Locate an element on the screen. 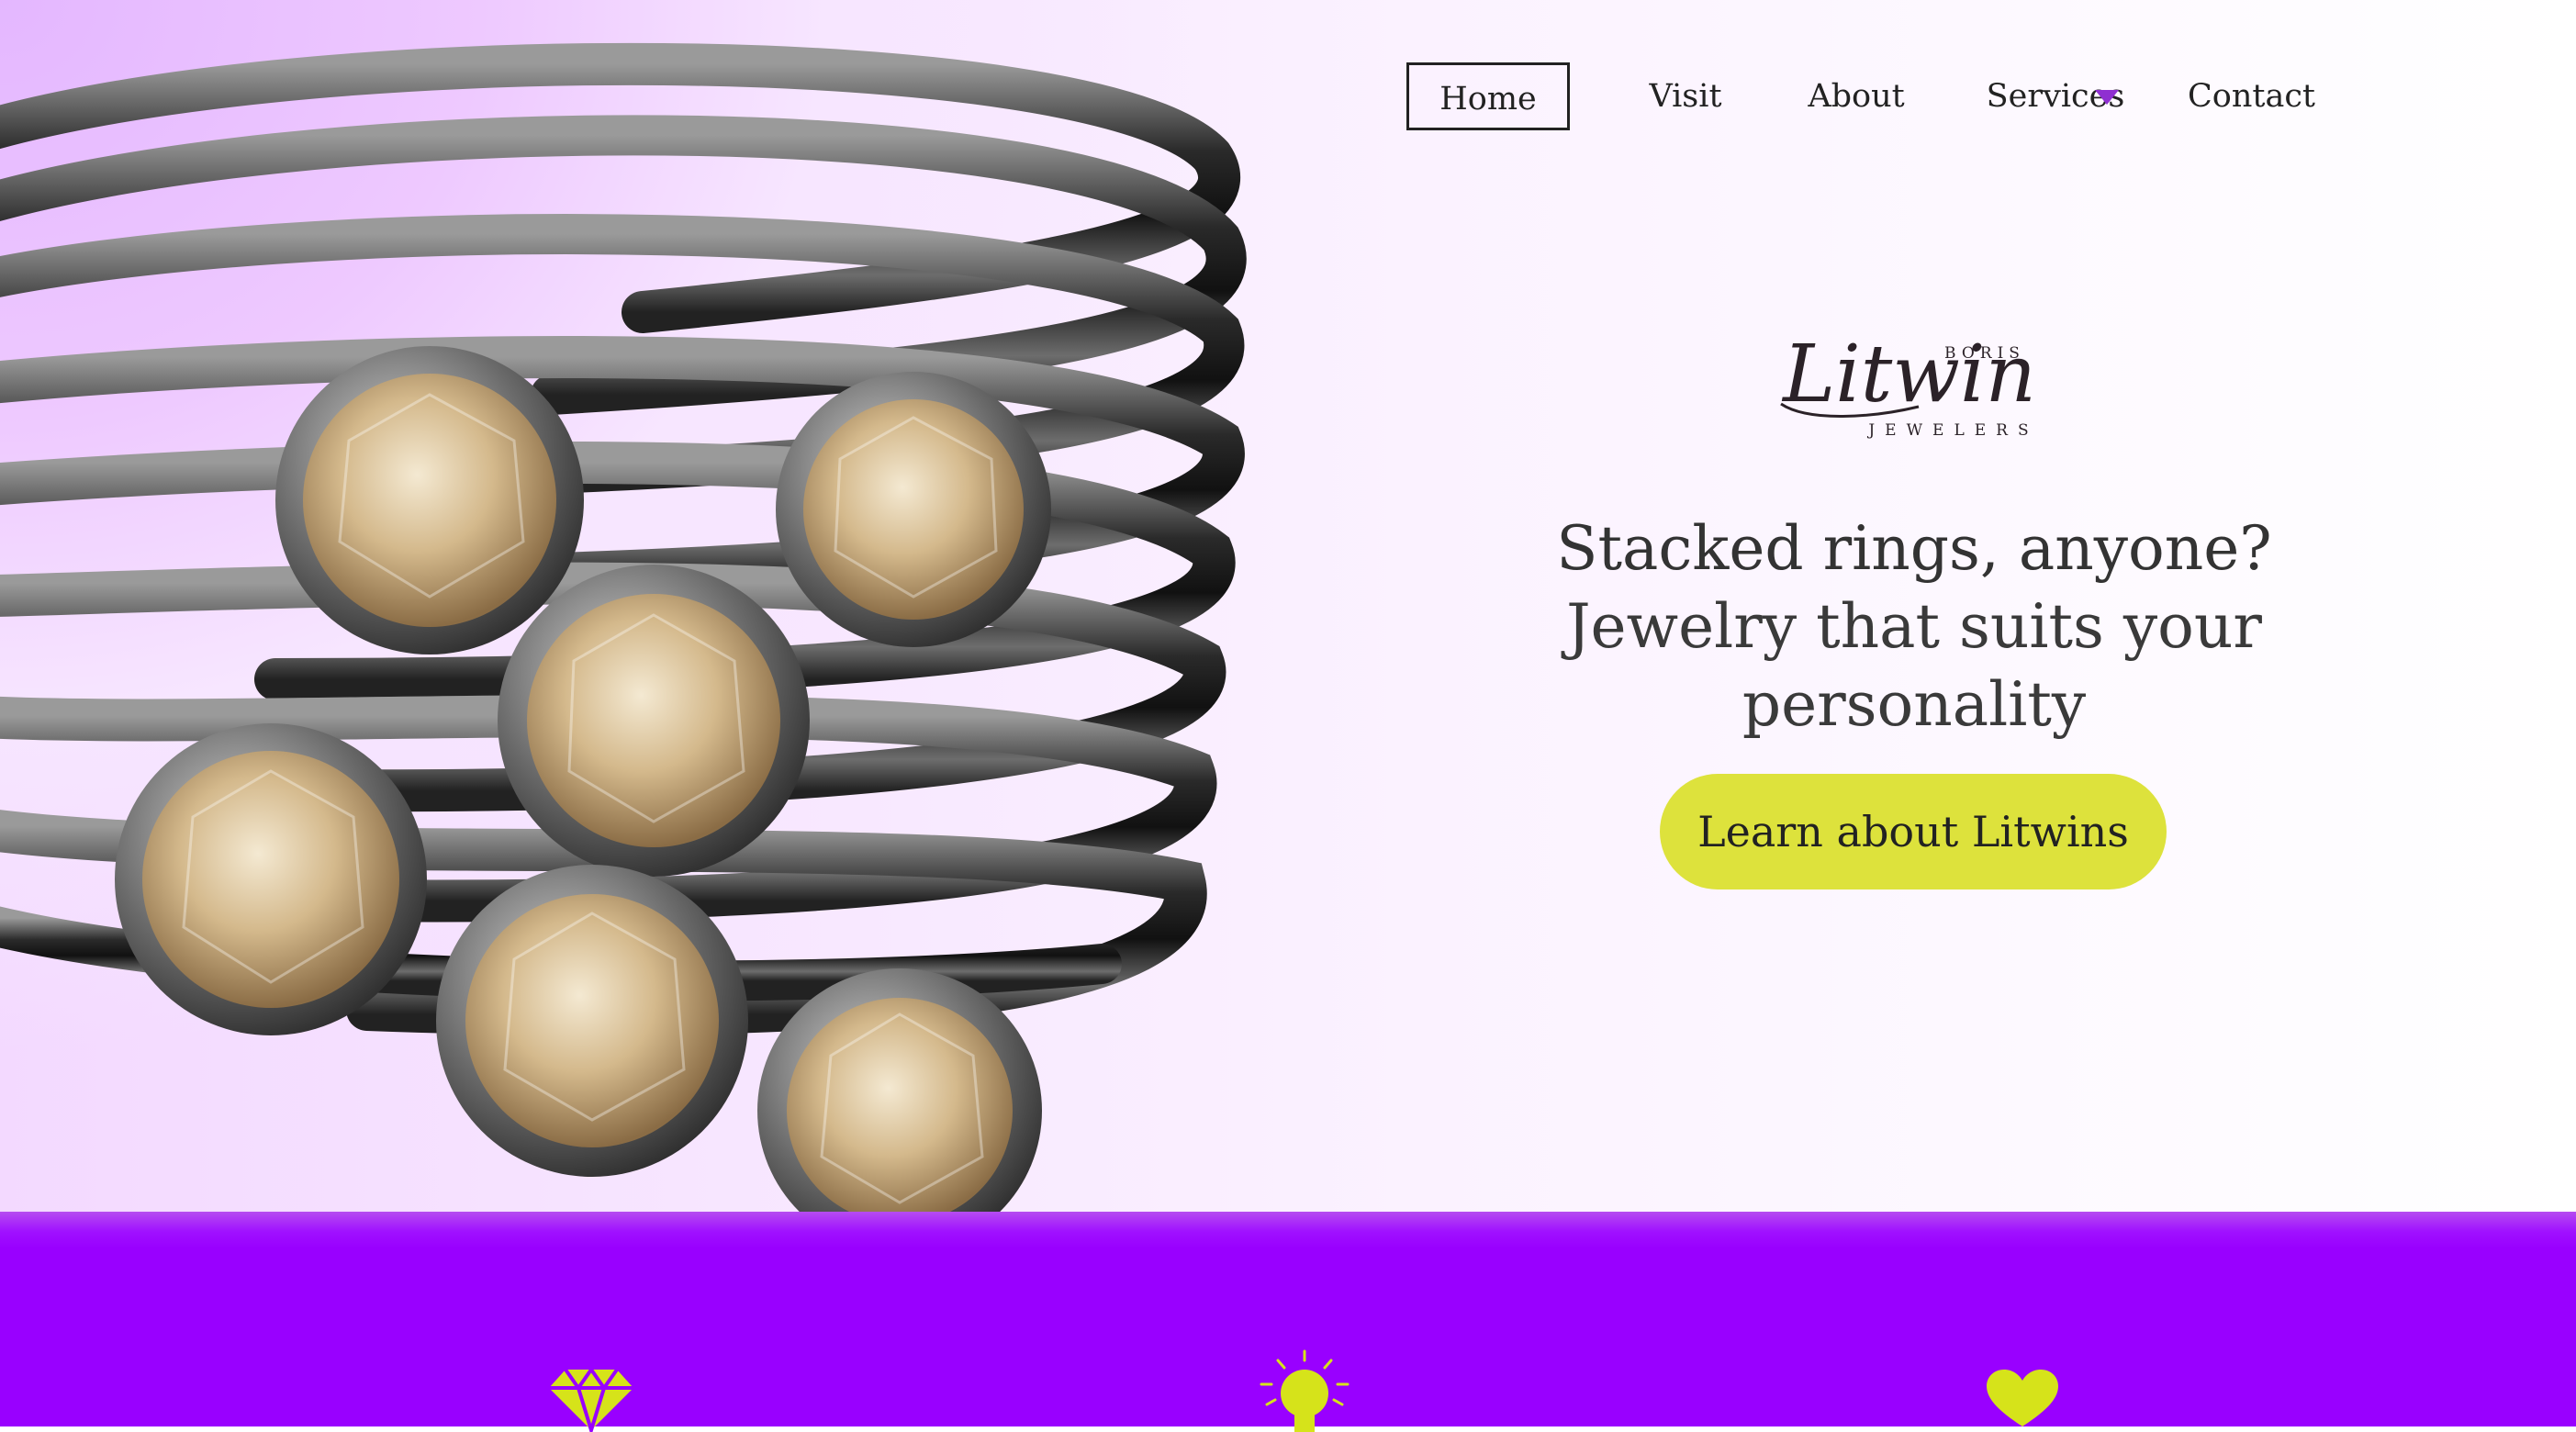  nav-contact: Contact is located at coordinates (2251, 96).